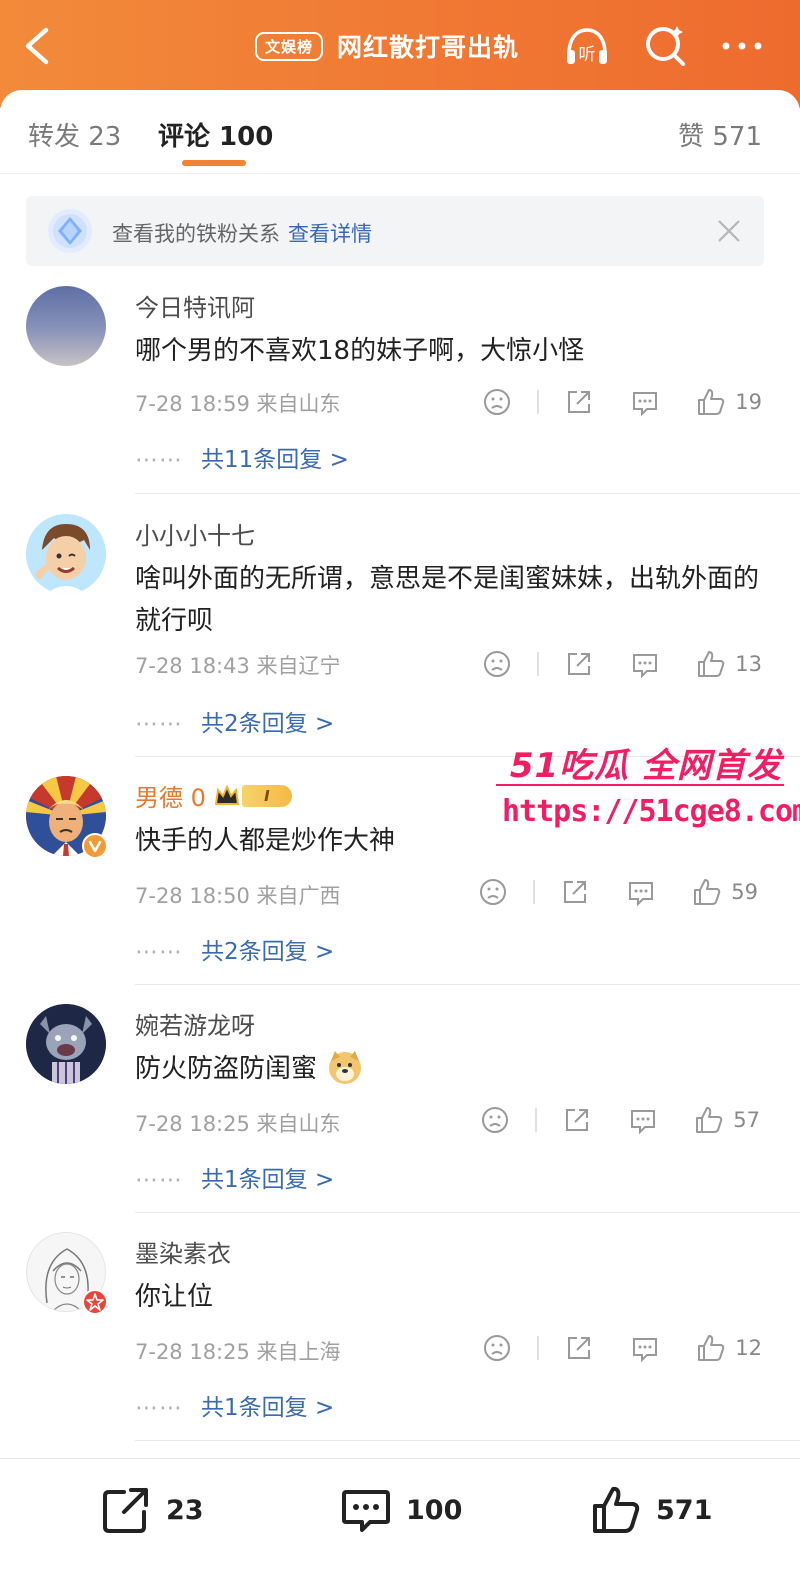 This screenshot has height=1587, width=800. Describe the element at coordinates (651, 811) in the screenshot. I see `watermark-url: https://51cge8.com` at that location.